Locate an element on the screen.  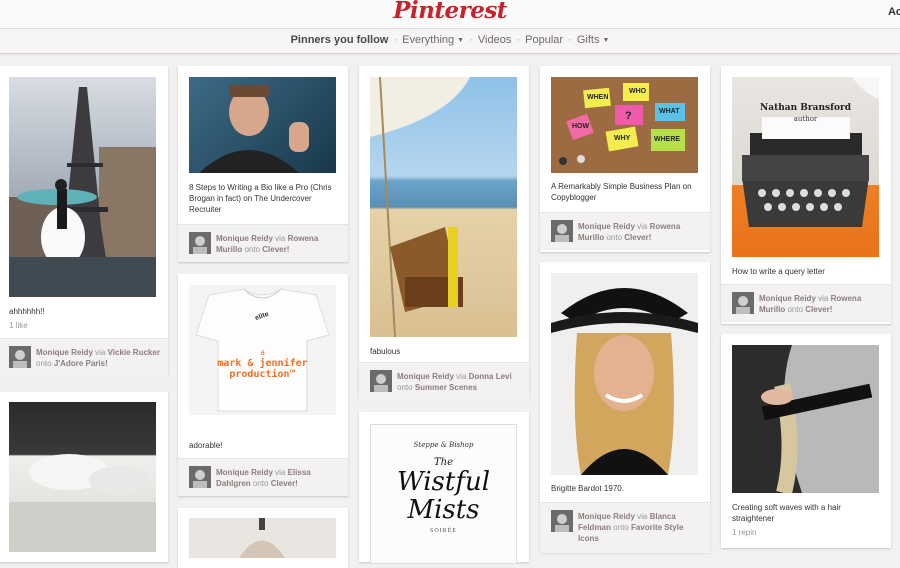
top-bar: Pinterest Ac is located at coordinates (450, 14).